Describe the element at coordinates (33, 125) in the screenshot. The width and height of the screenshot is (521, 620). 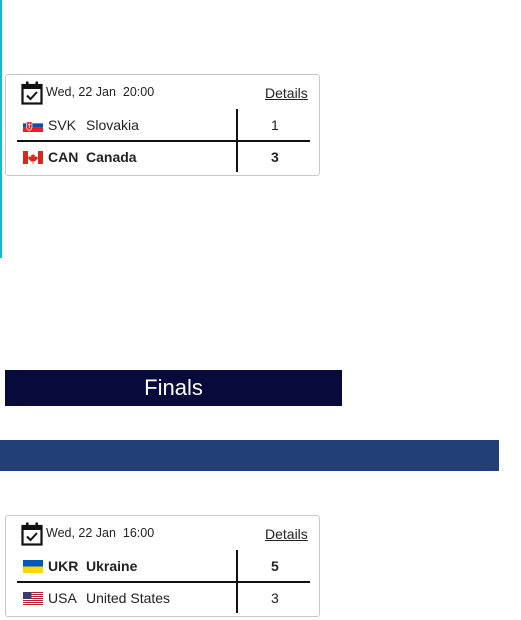
I see `svk-flag-icon` at that location.